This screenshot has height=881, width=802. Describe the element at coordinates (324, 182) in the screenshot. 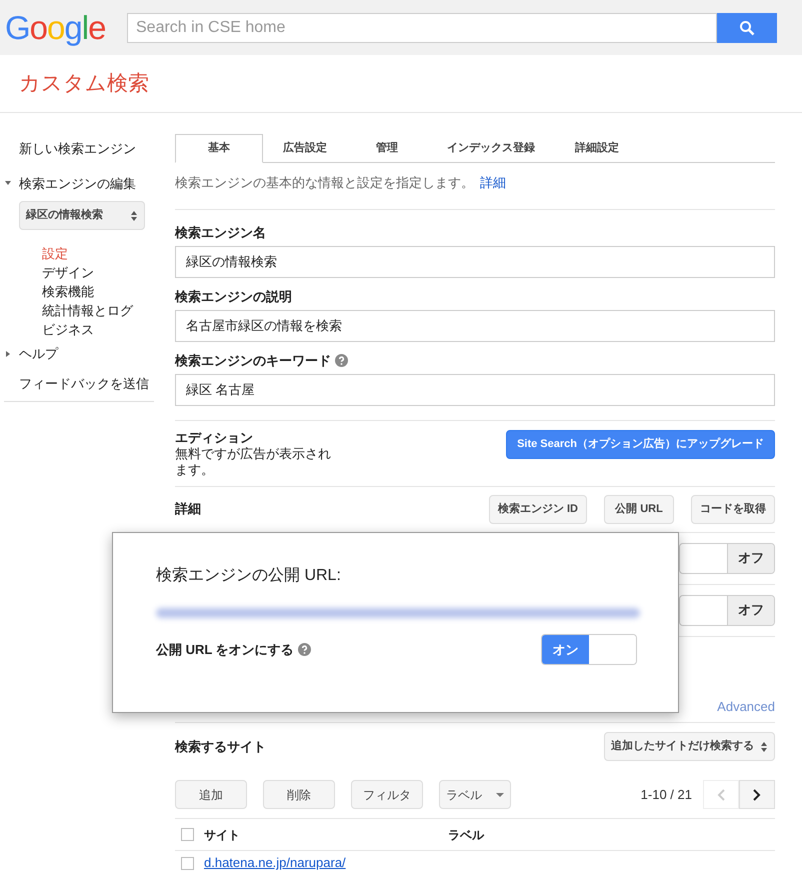

I see `intro-text: 検索エンジンの基本的な情報と設定を指定します。` at that location.